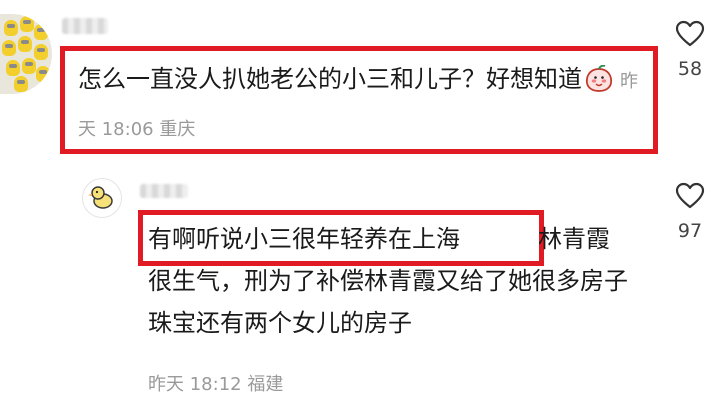 The image size is (720, 405). I want to click on comment-location: 重庆, so click(177, 129).